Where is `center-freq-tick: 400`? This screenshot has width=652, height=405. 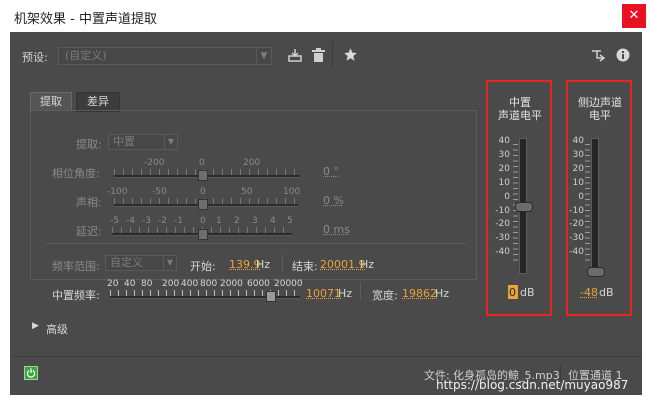 center-freq-tick: 400 is located at coordinates (190, 284).